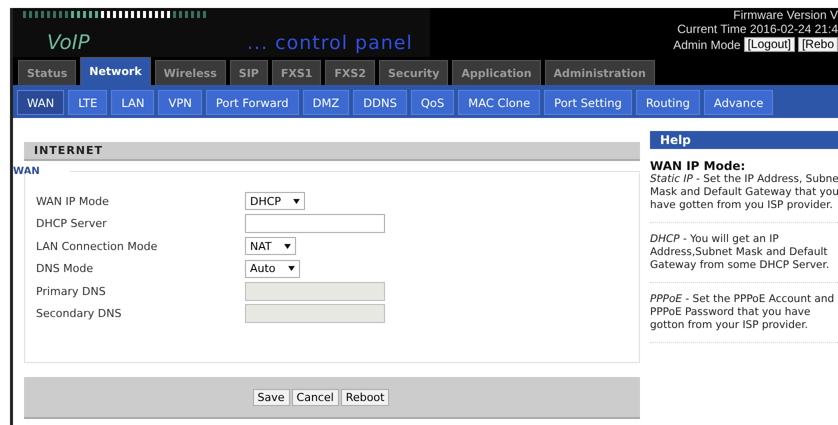 This screenshot has width=838, height=425. What do you see at coordinates (271, 397) in the screenshot?
I see `action-button: Save` at bounding box center [271, 397].